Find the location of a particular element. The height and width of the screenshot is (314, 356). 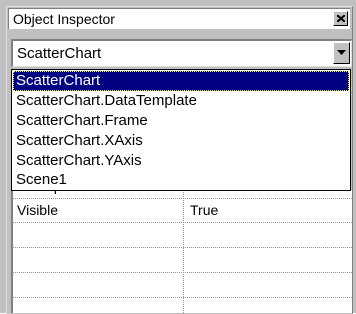

dropdown-item: ScatterChart.XAxis is located at coordinates (181, 141).